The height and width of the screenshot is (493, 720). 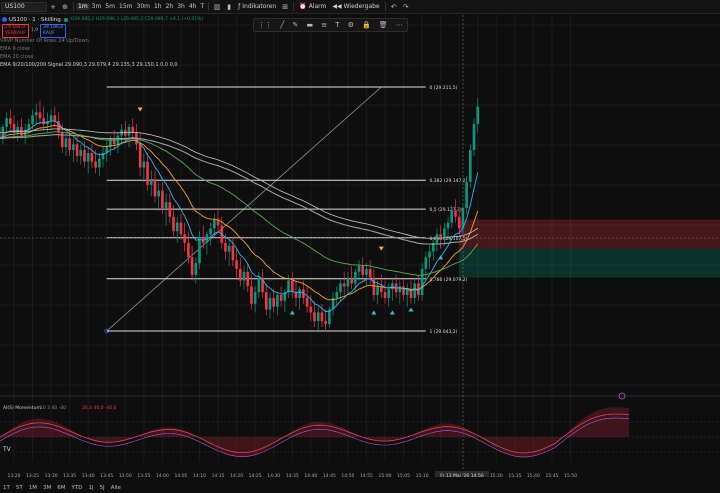 What do you see at coordinates (406, 7) in the screenshot?
I see `redo-icon: ↷` at bounding box center [406, 7].